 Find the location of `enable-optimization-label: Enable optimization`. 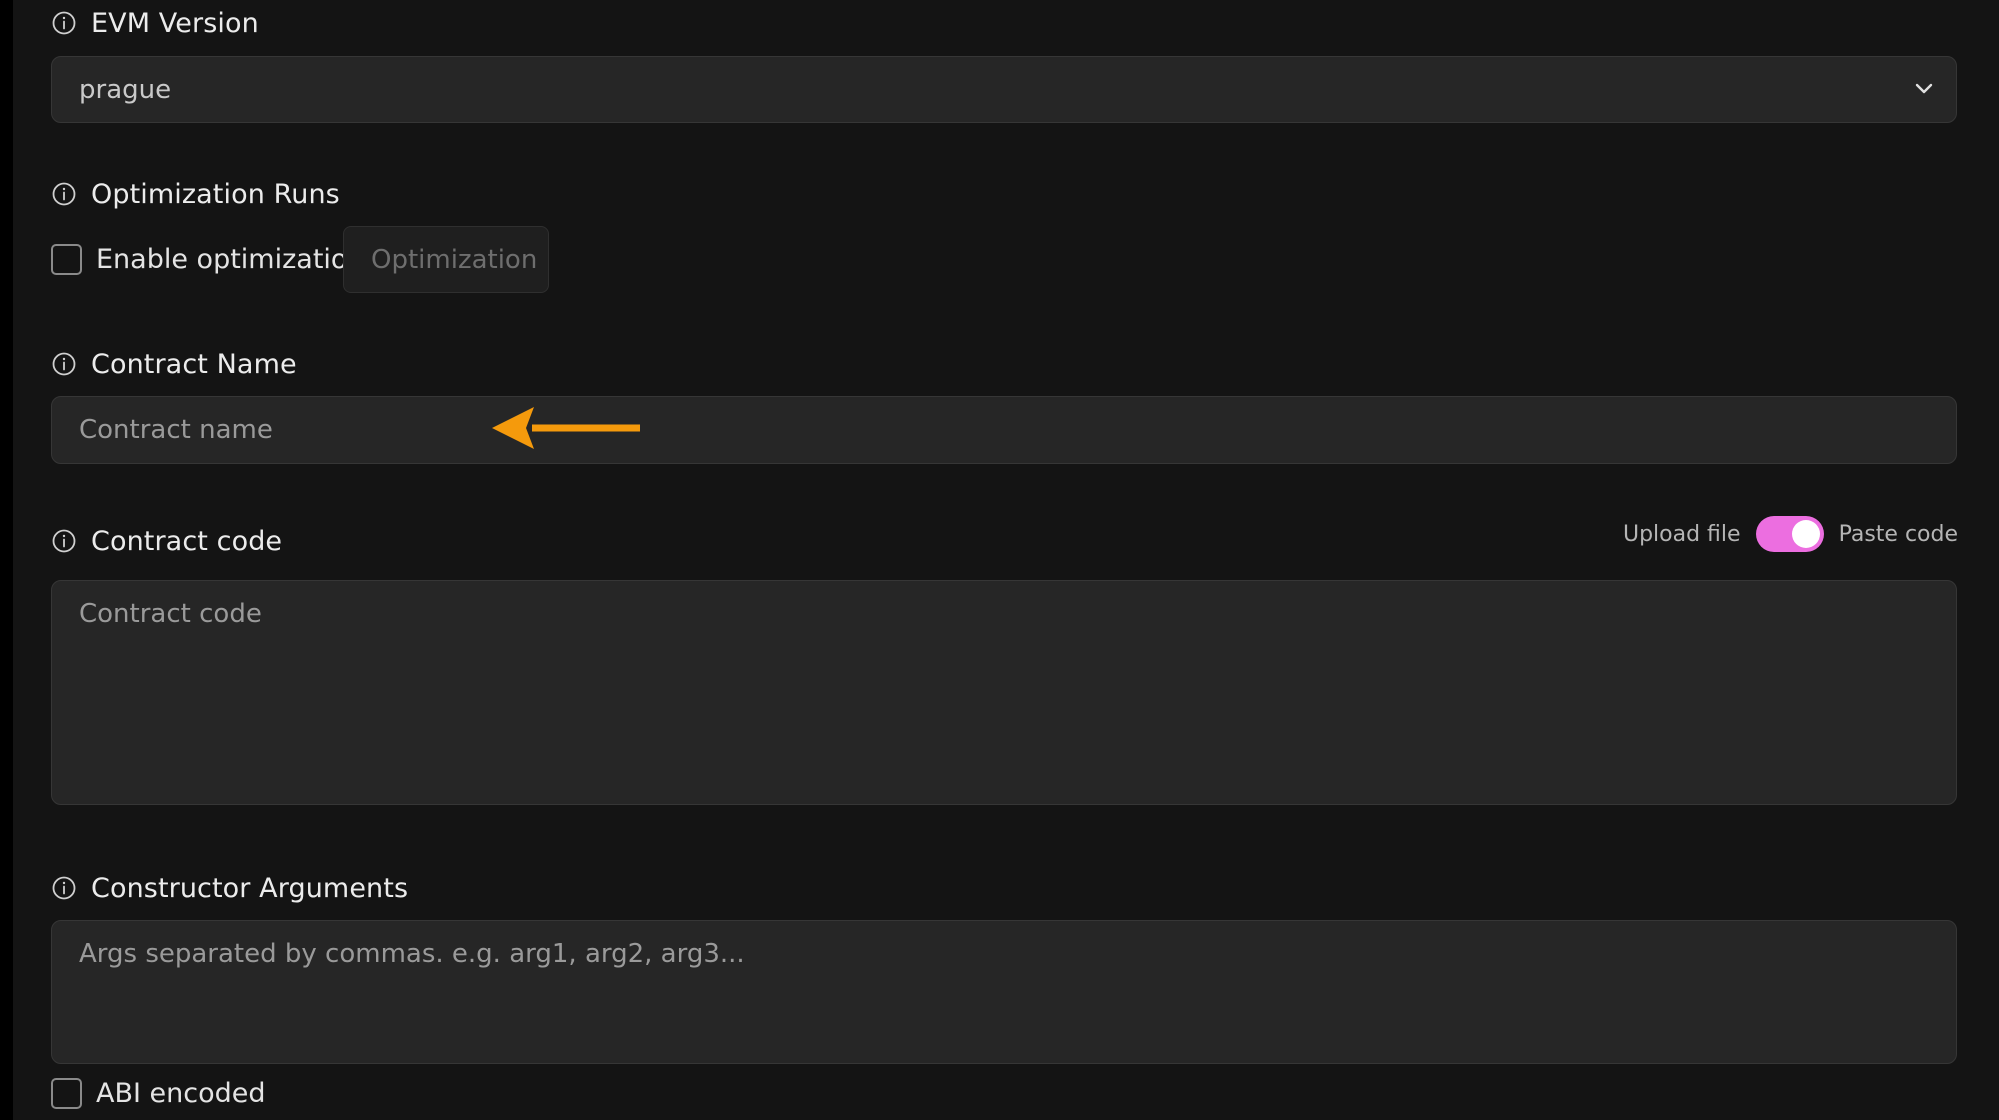

enable-optimization-label: Enable optimization is located at coordinates (230, 259).